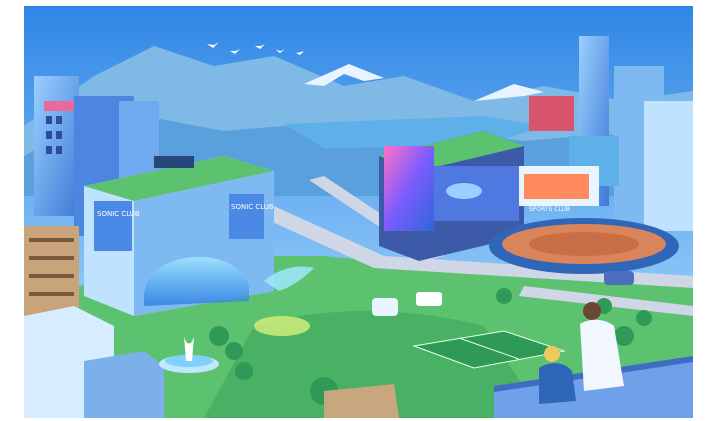 This screenshot has height=421, width=705. Describe the element at coordinates (549, 209) in the screenshot. I see `sign-sports-club: SPORTS CLUB` at that location.